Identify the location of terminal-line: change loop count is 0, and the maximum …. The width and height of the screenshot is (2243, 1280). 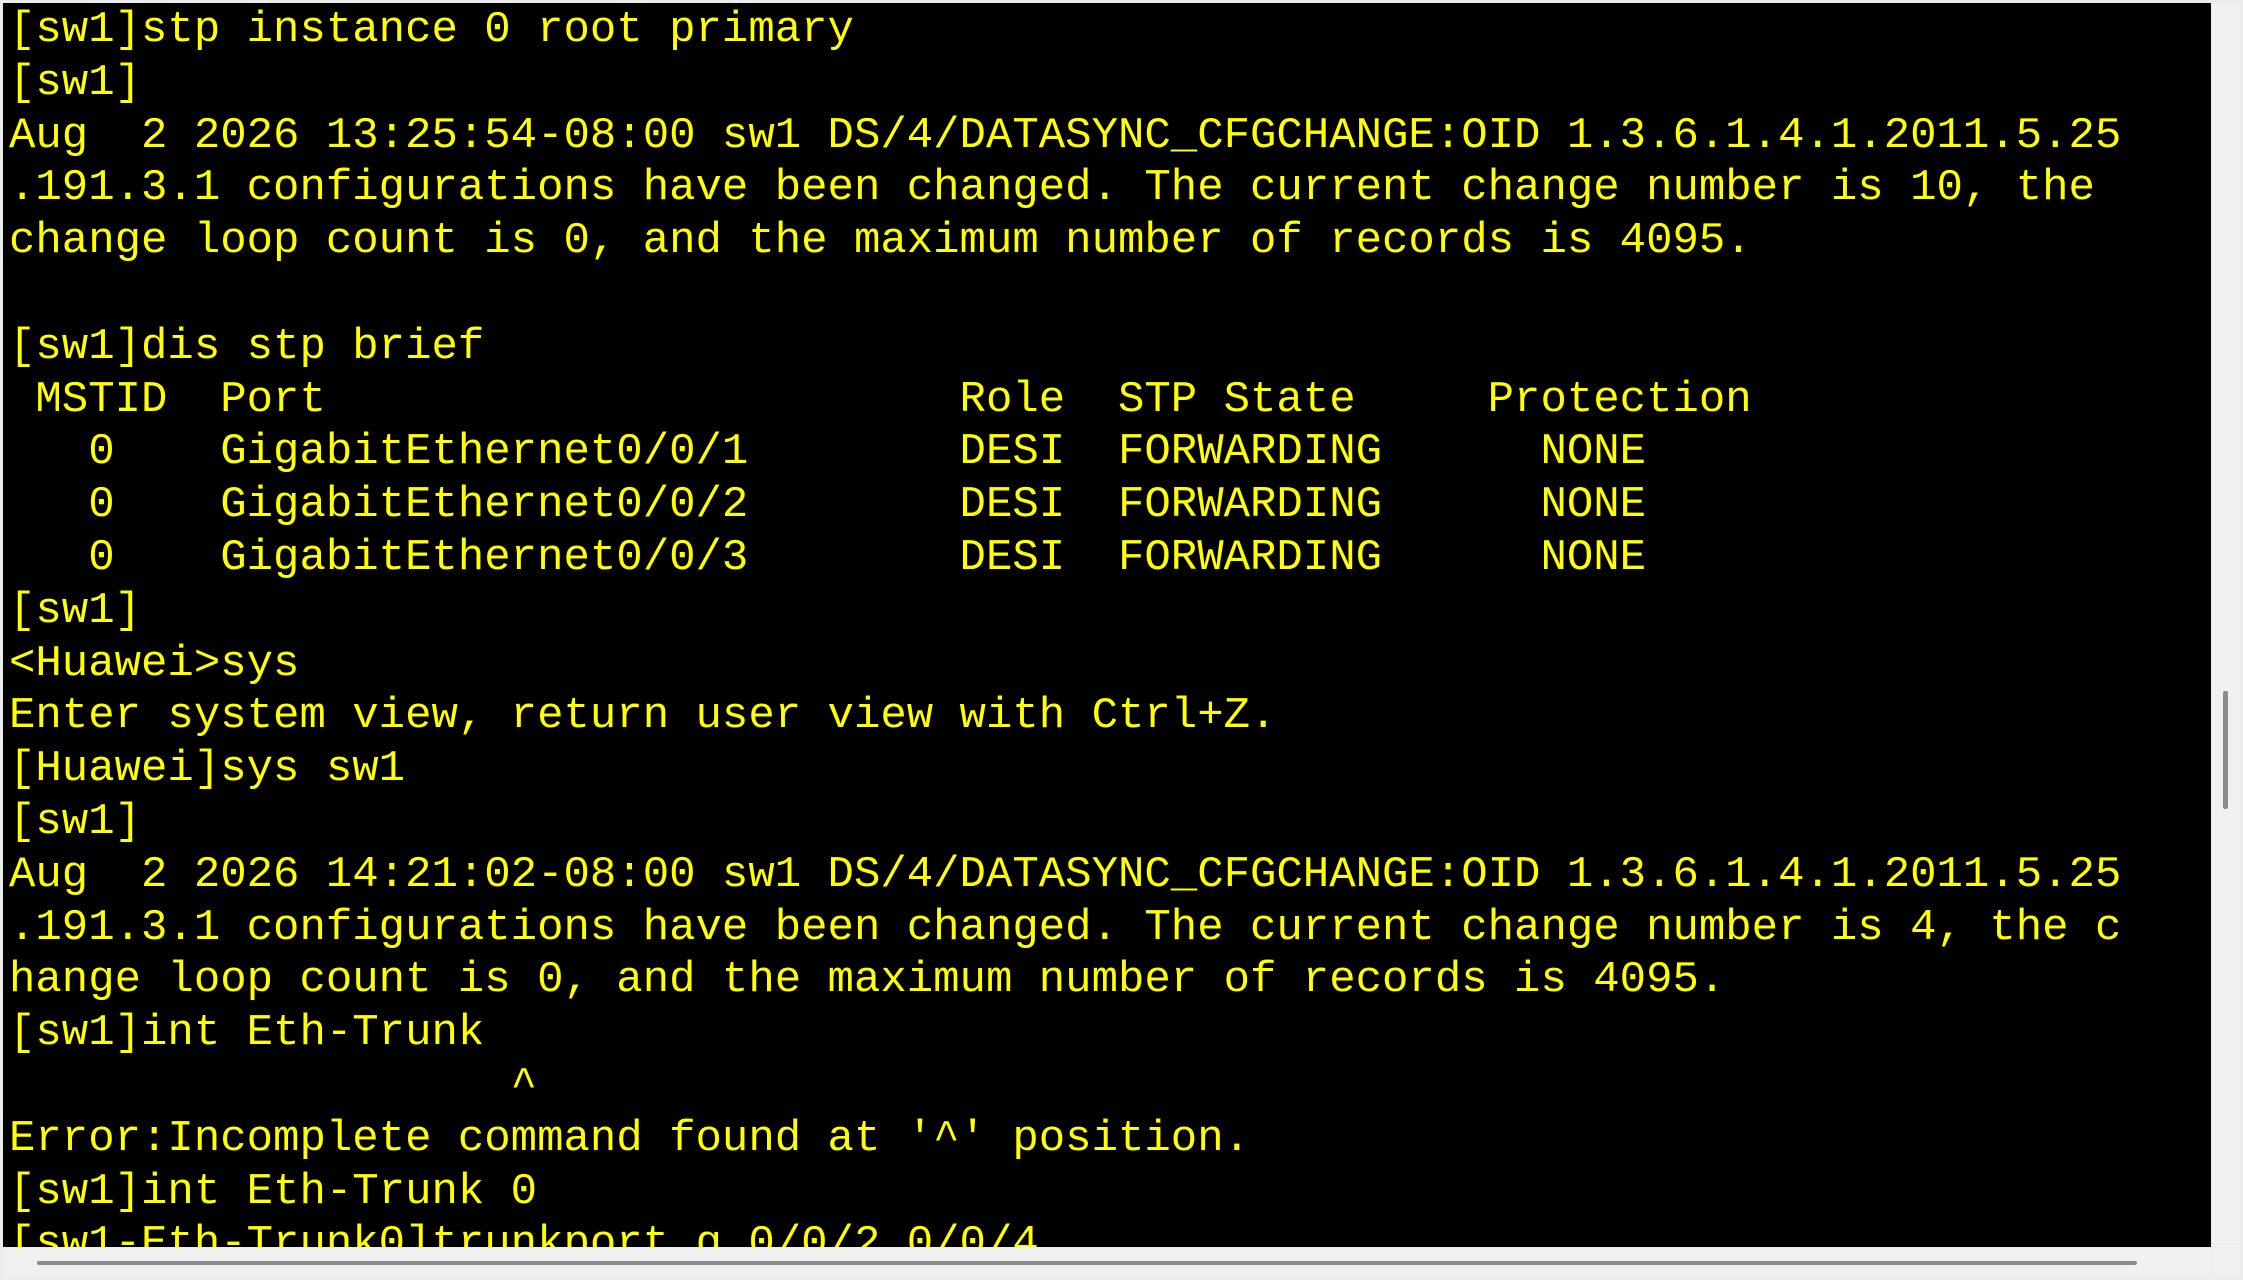
(880, 241).